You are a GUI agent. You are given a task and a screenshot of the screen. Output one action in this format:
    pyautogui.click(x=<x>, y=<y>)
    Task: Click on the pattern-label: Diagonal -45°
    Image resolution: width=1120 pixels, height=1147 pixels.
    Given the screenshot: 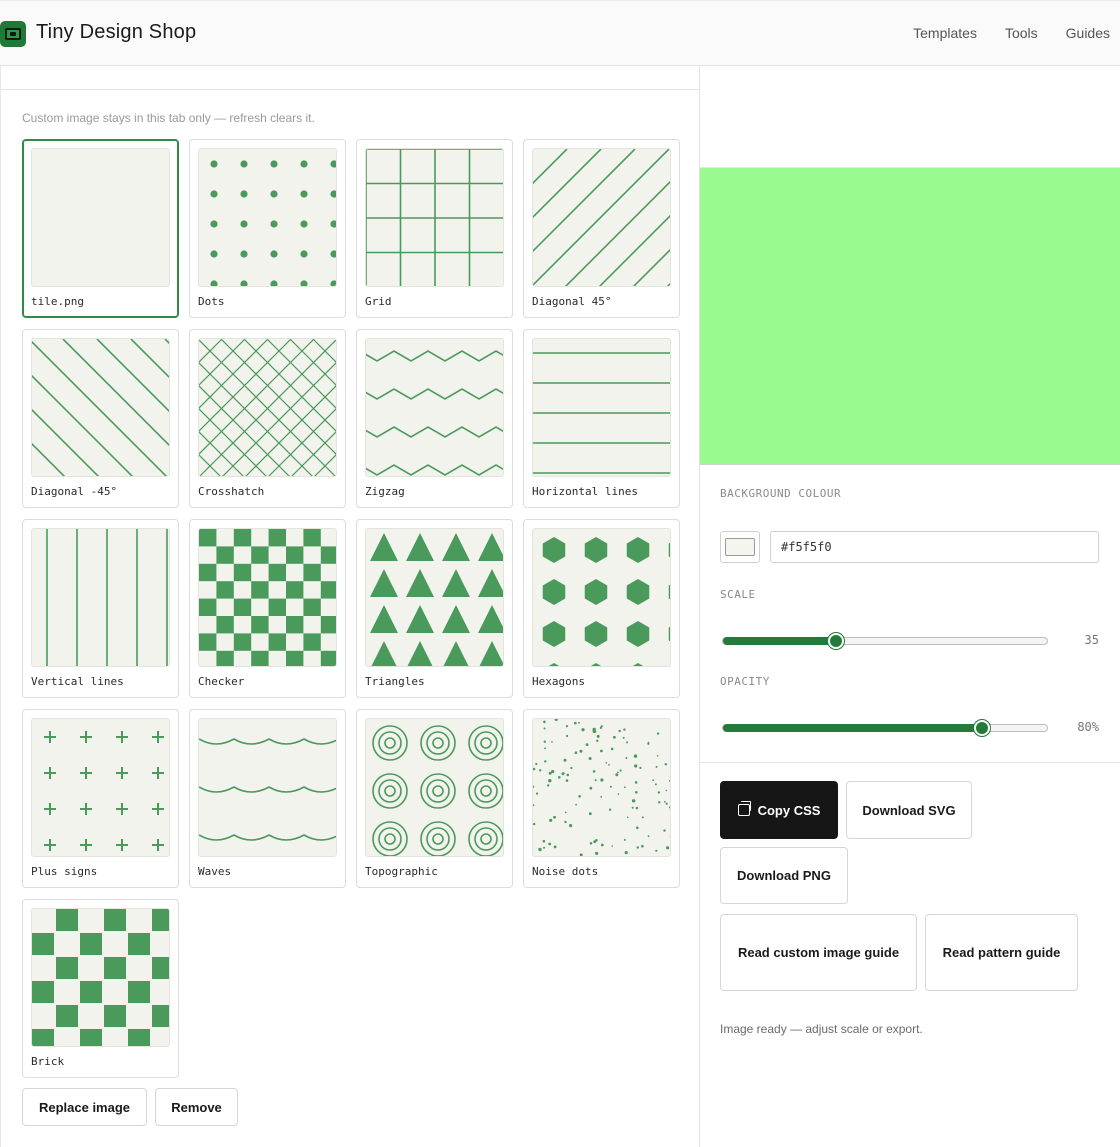 What is the action you would take?
    pyautogui.click(x=74, y=491)
    